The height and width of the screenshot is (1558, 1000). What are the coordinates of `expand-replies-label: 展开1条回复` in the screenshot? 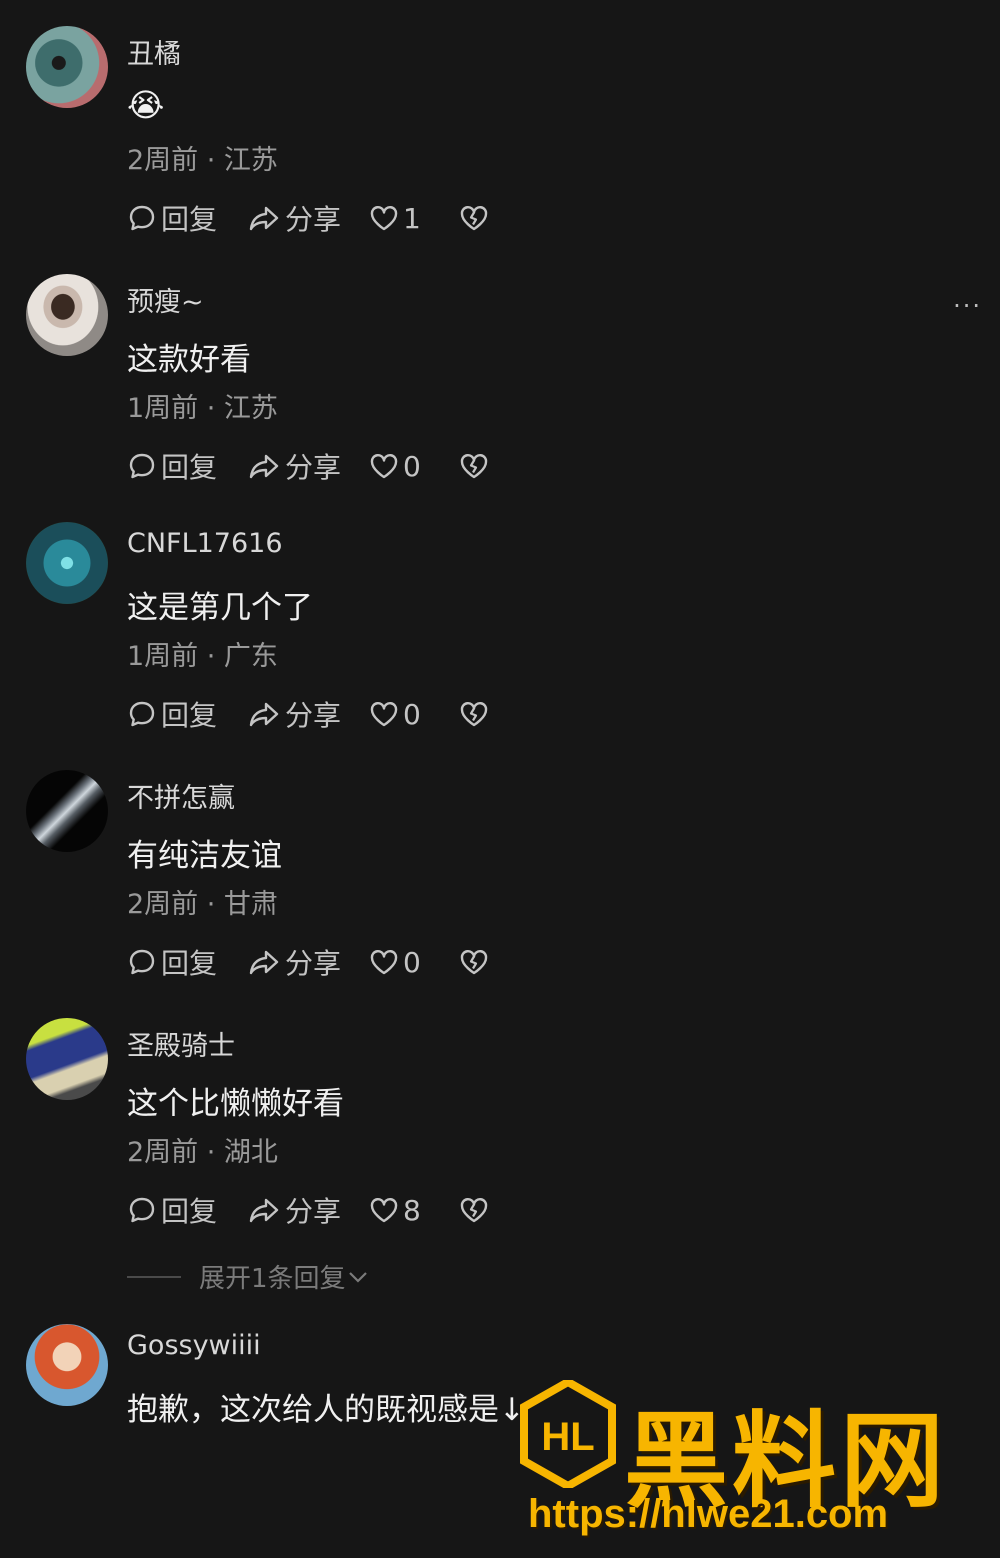 It's located at (272, 1279).